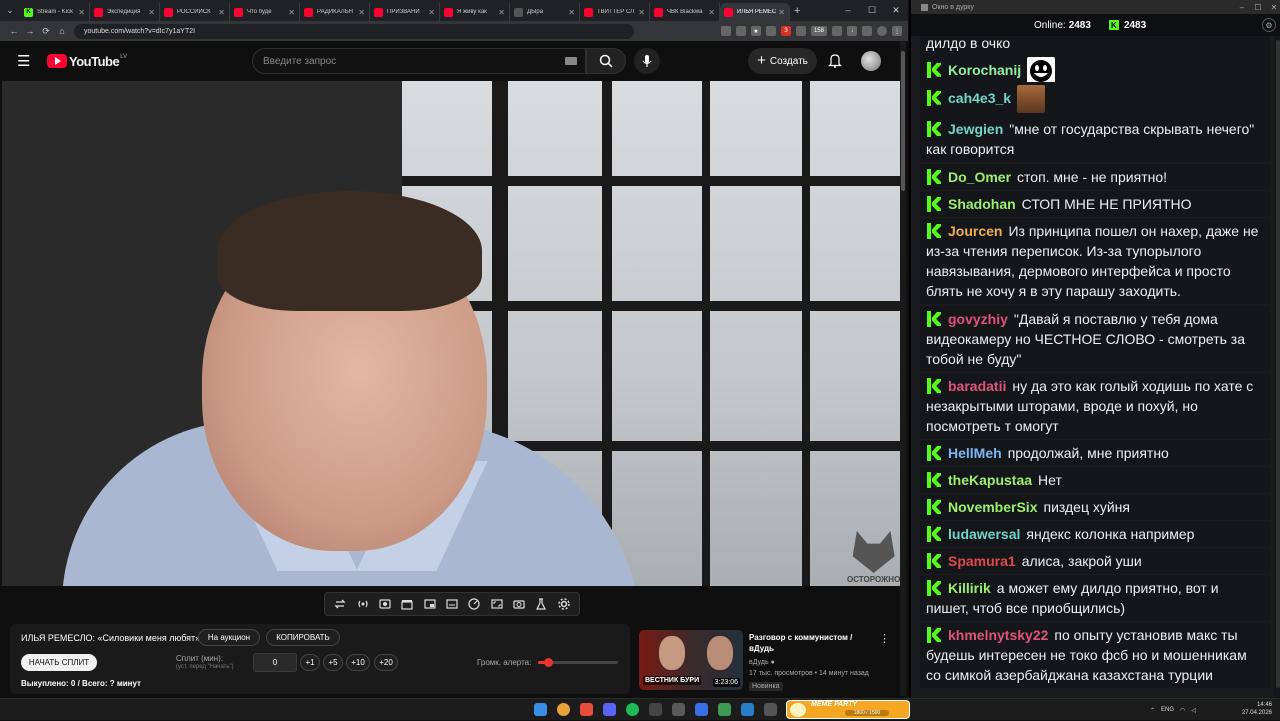  What do you see at coordinates (386, 662) in the screenshot?
I see `split-increment-button: +20` at bounding box center [386, 662].